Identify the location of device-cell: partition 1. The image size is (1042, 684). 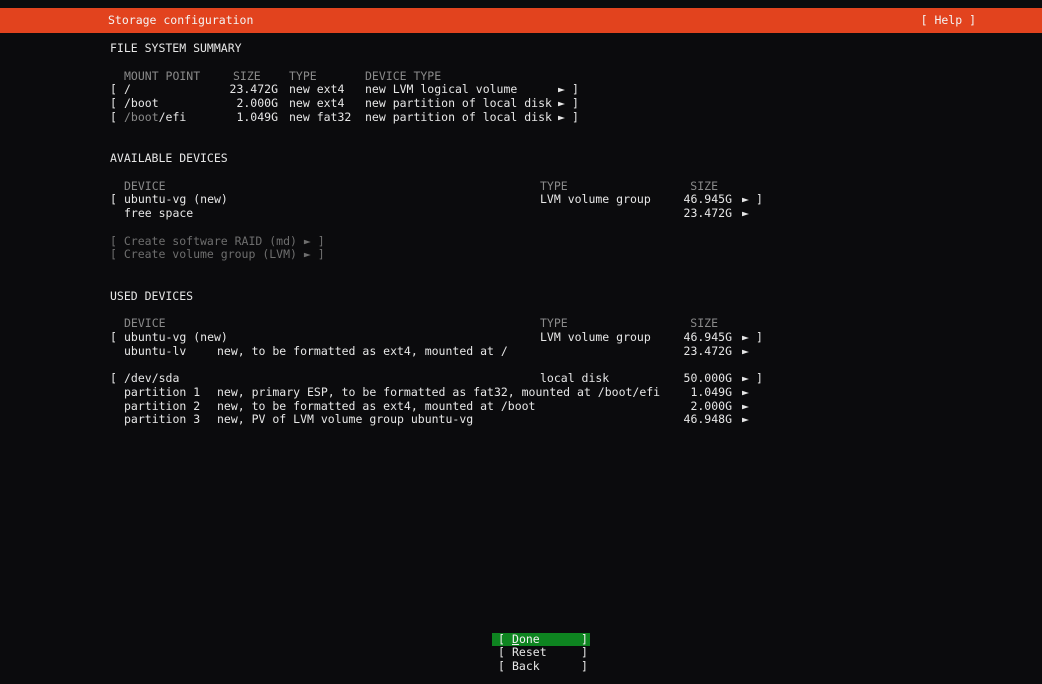
(162, 391).